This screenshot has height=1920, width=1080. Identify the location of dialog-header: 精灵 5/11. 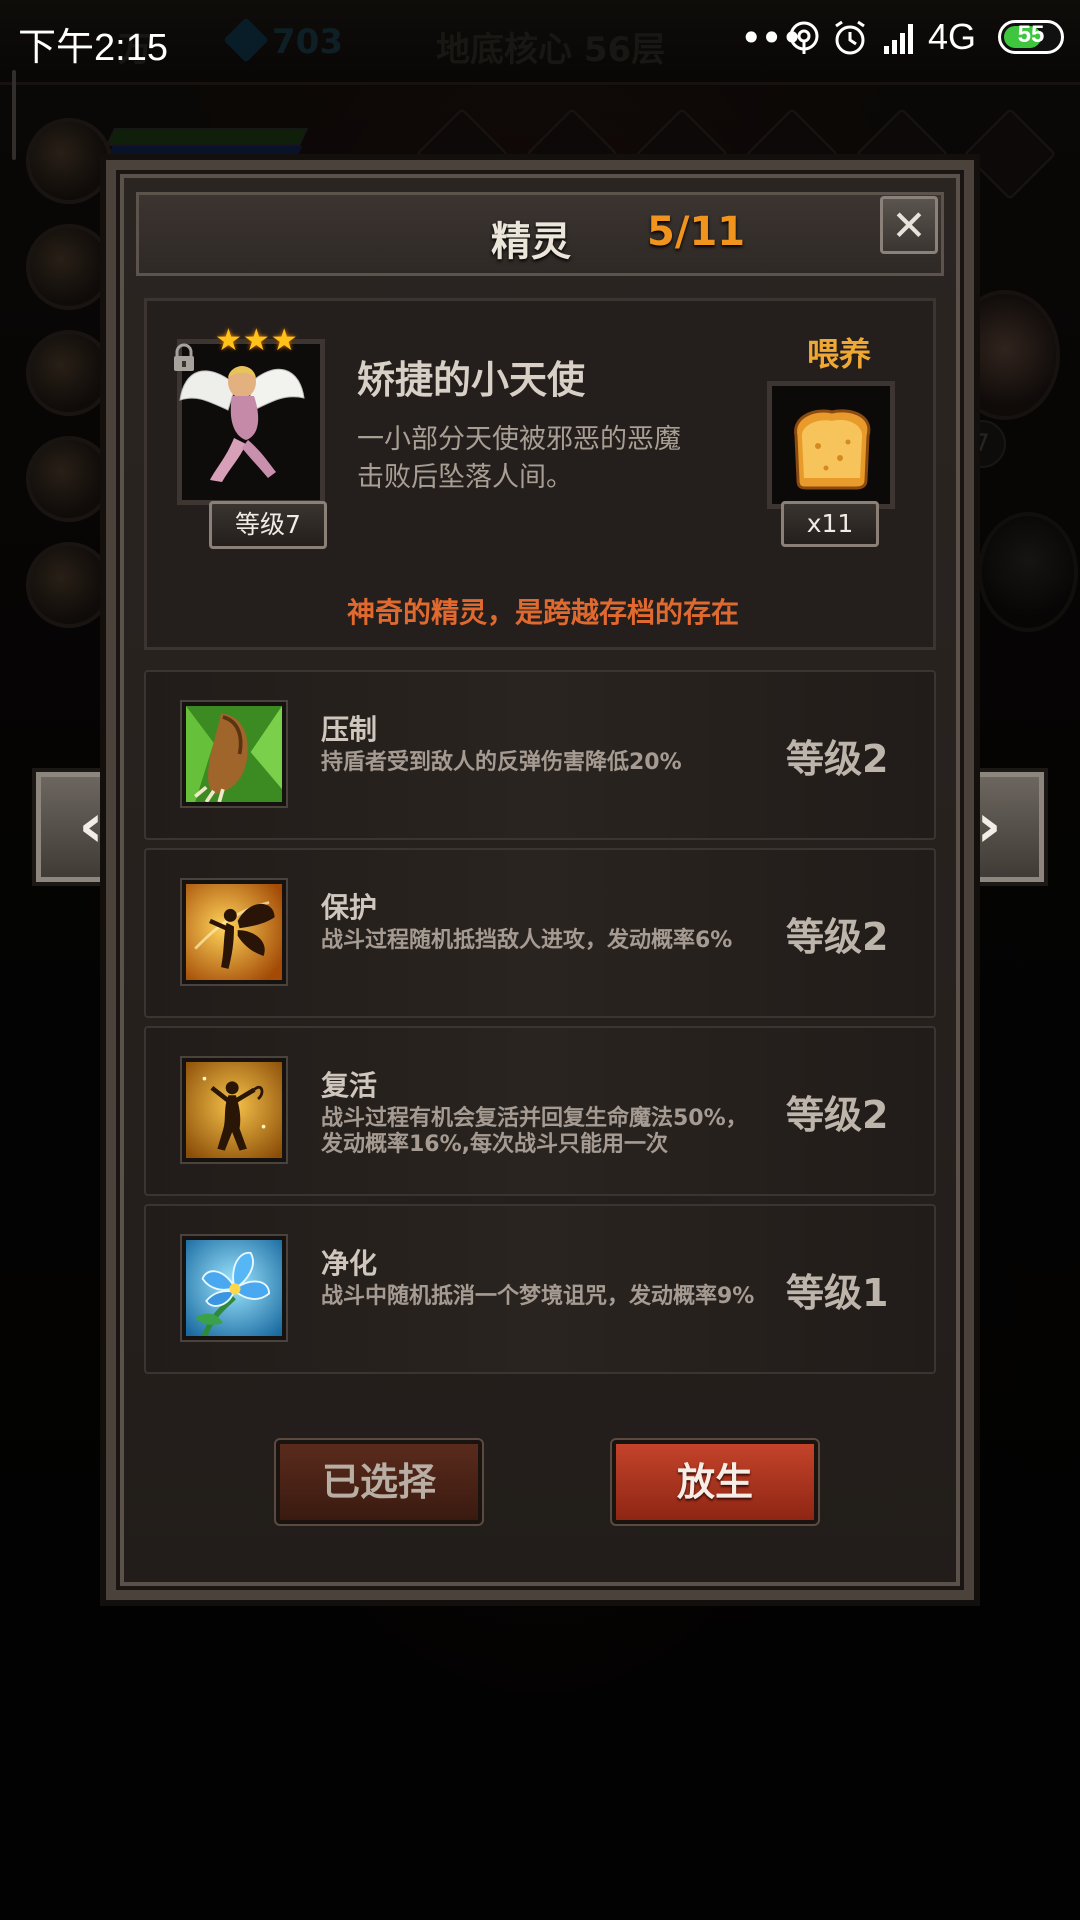
(540, 234).